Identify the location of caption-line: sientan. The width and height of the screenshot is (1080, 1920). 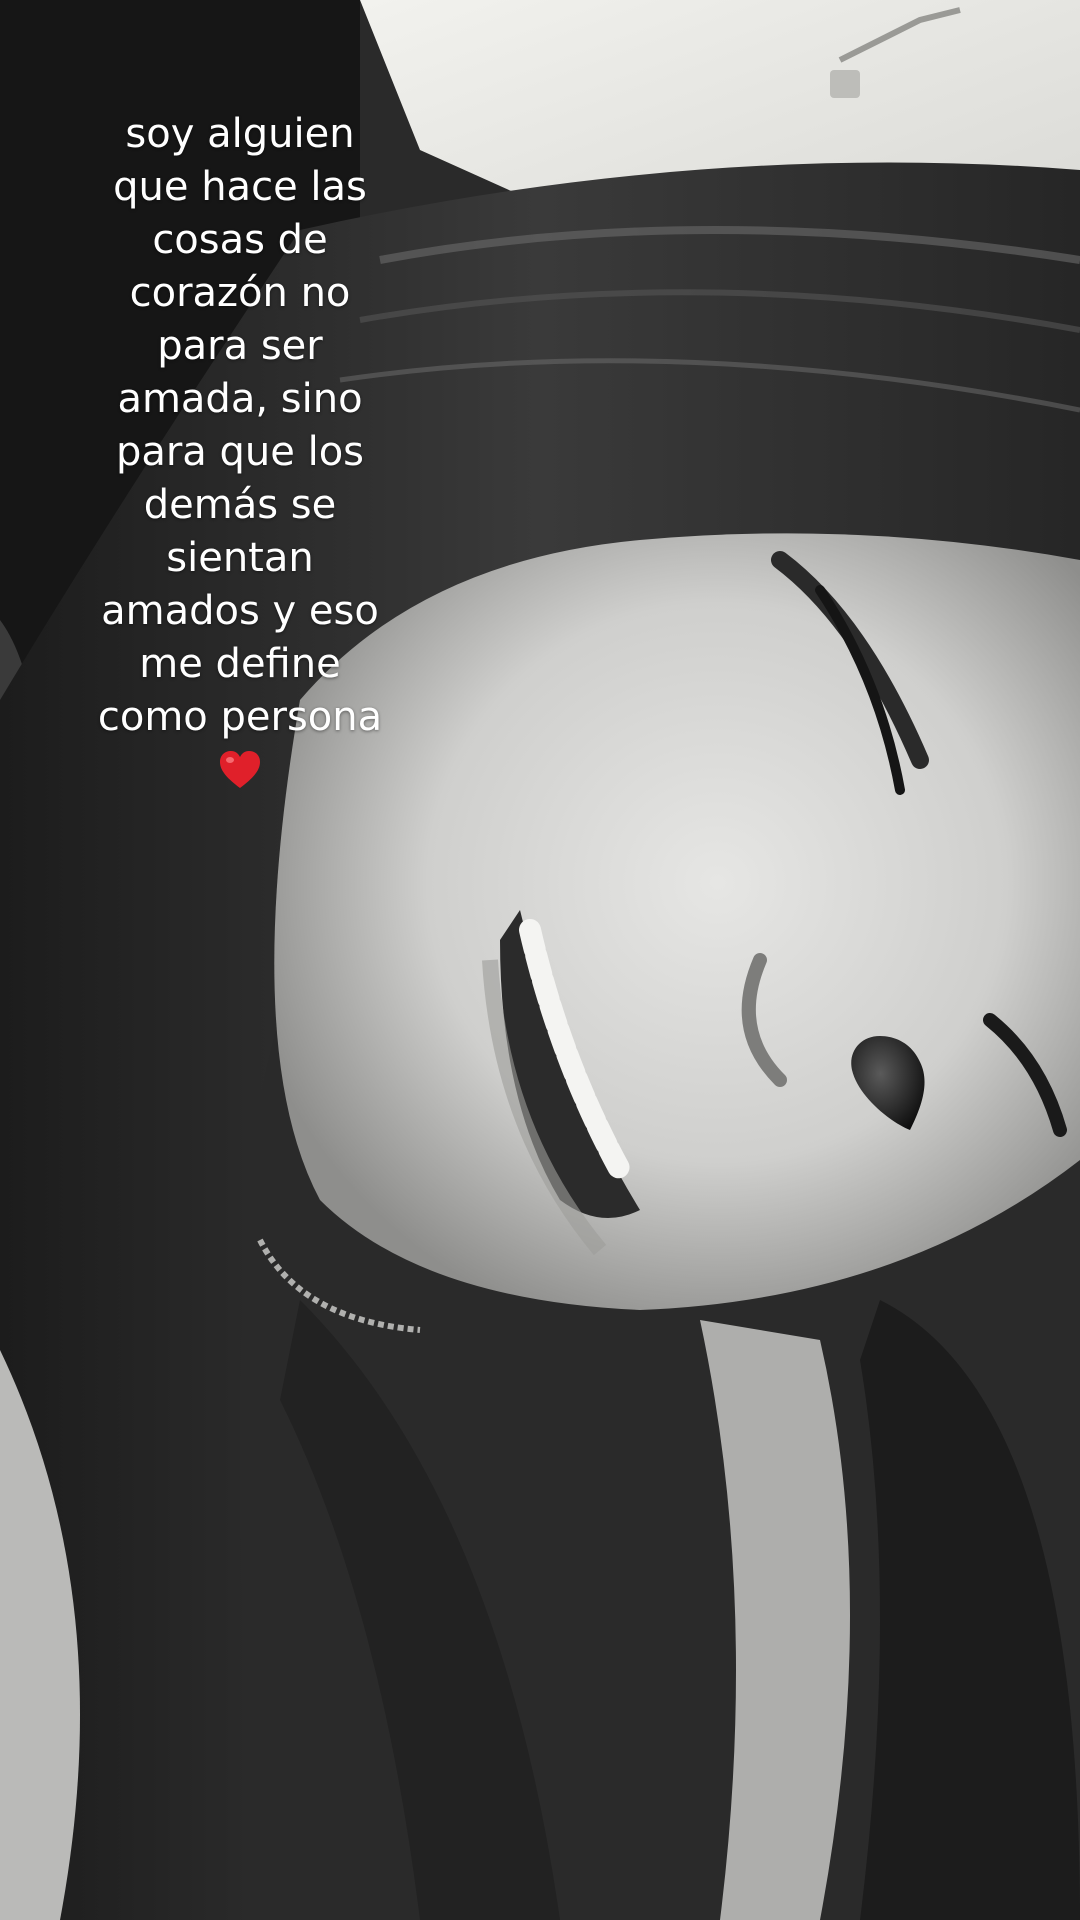
(240, 558).